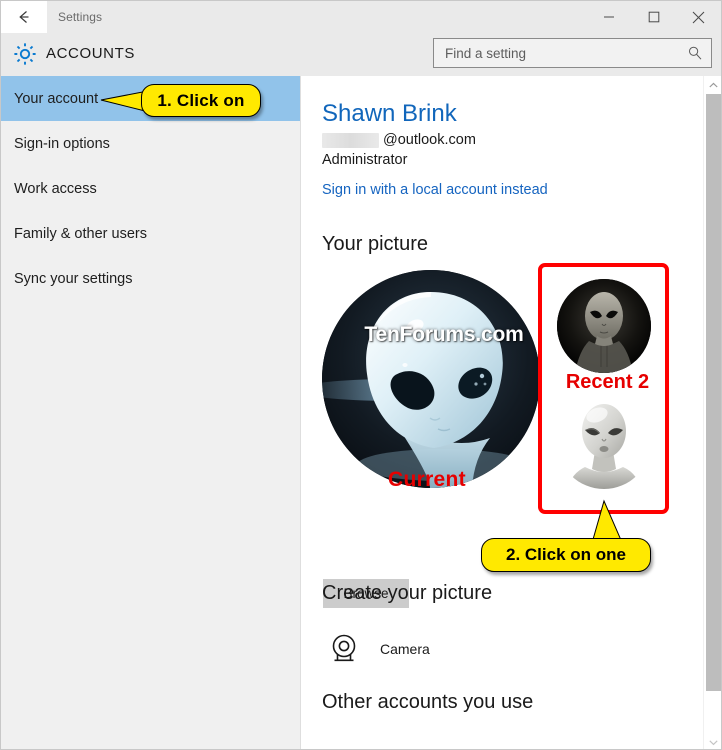 Image resolution: width=722 pixels, height=750 pixels. What do you see at coordinates (55, 188) in the screenshot?
I see `sidebar-item-label: Work access` at bounding box center [55, 188].